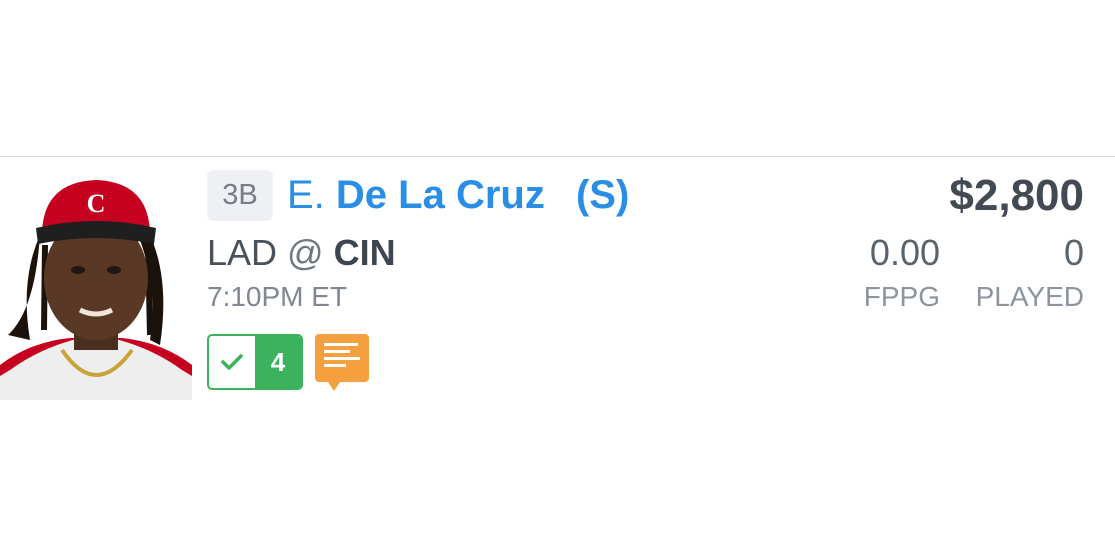 The image size is (1115, 557). I want to click on player-news-button, so click(342, 362).